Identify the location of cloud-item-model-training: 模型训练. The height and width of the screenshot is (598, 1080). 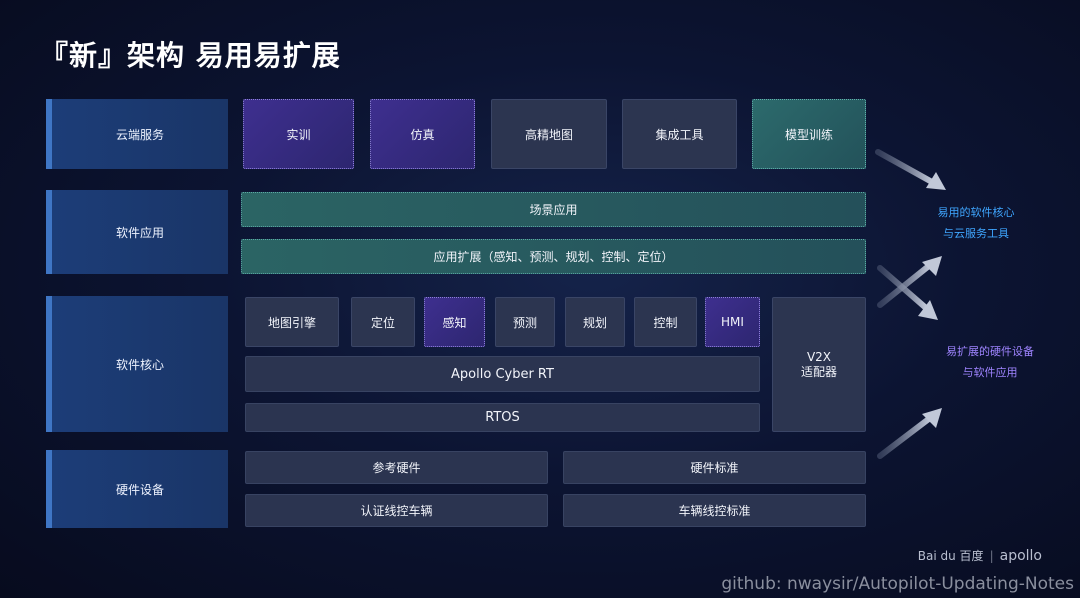
(809, 134).